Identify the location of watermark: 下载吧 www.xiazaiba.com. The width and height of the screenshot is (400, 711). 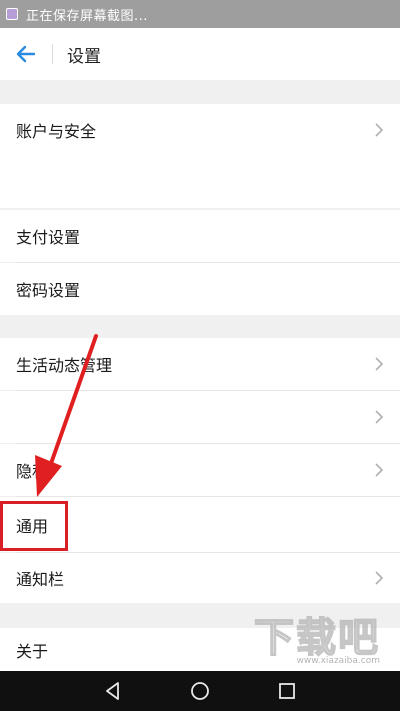
(318, 640).